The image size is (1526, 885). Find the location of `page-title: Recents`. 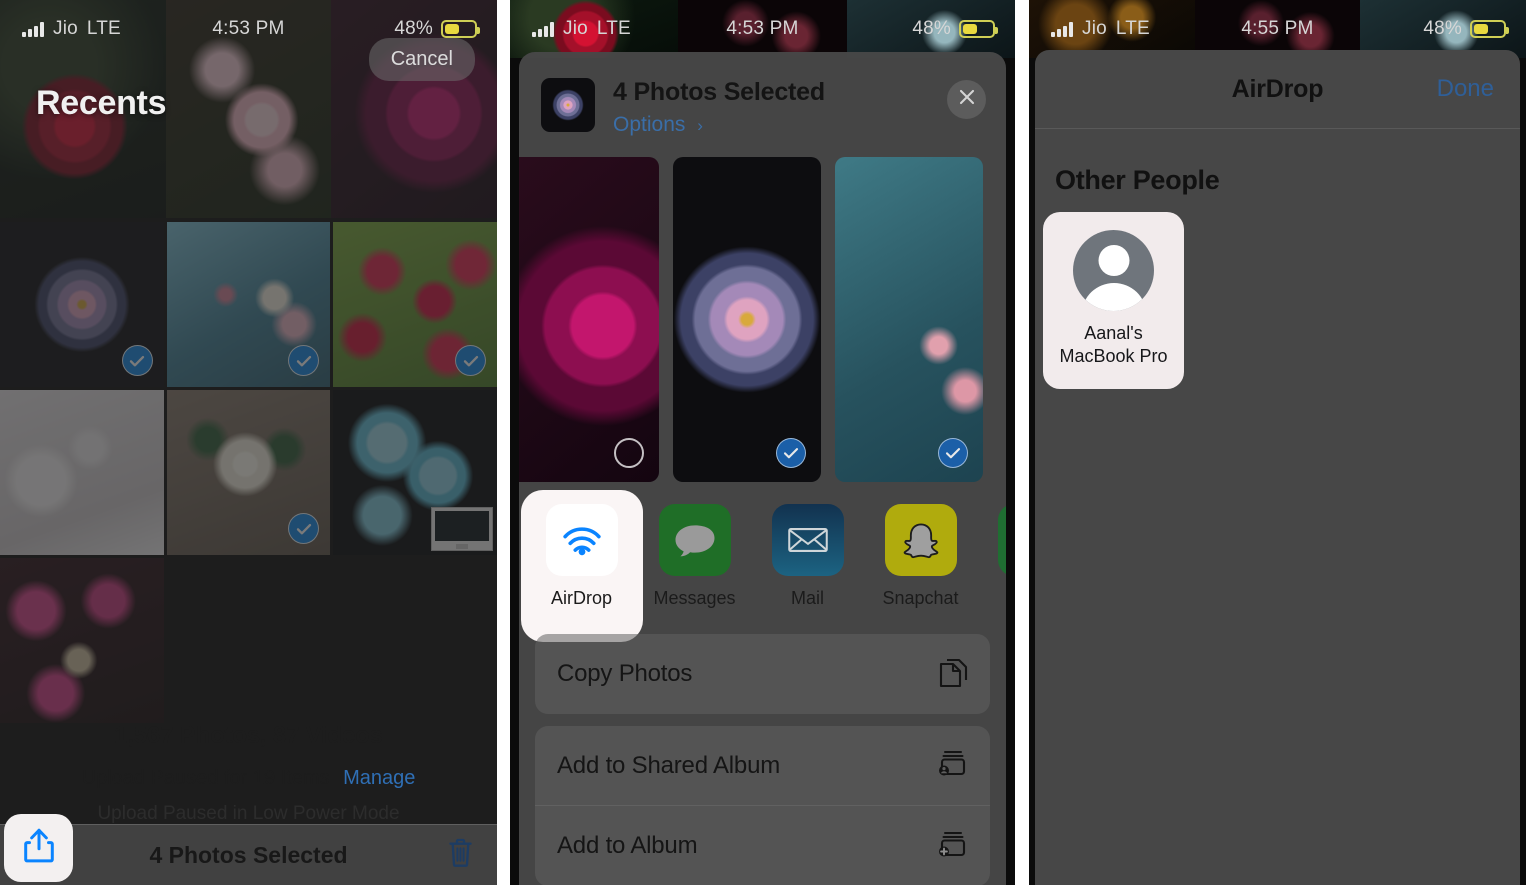

page-title: Recents is located at coordinates (101, 103).